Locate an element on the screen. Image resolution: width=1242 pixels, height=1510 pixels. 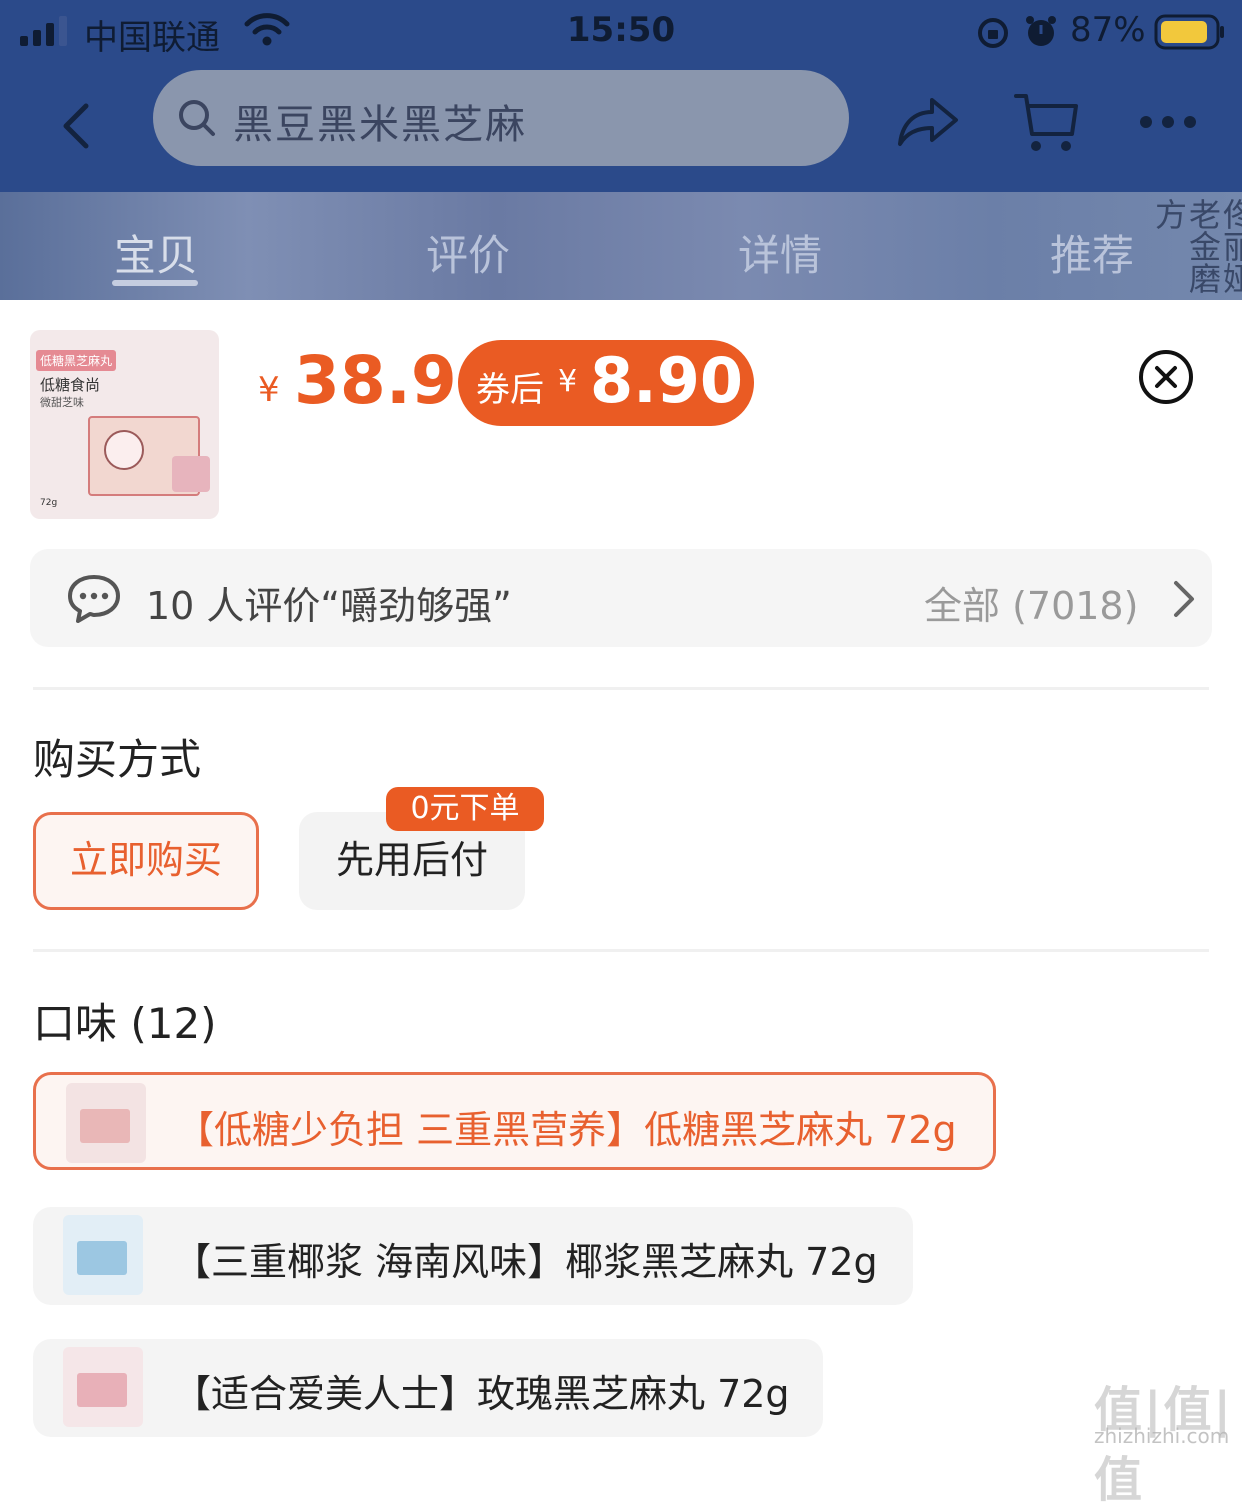
share-icon is located at coordinates (928, 122).